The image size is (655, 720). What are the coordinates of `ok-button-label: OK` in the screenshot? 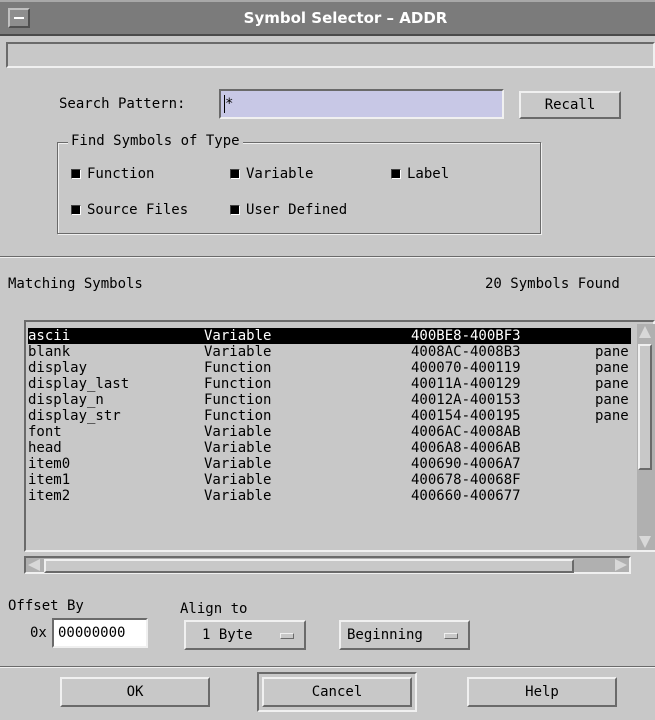 It's located at (135, 692).